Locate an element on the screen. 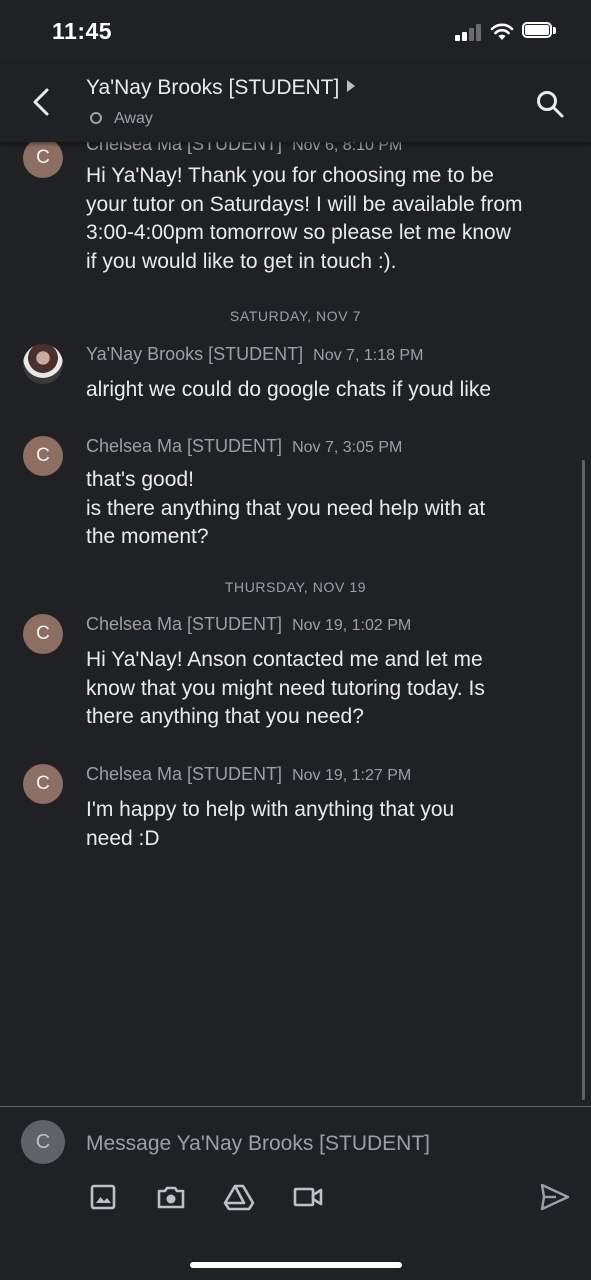  presence-label: Away is located at coordinates (133, 118).